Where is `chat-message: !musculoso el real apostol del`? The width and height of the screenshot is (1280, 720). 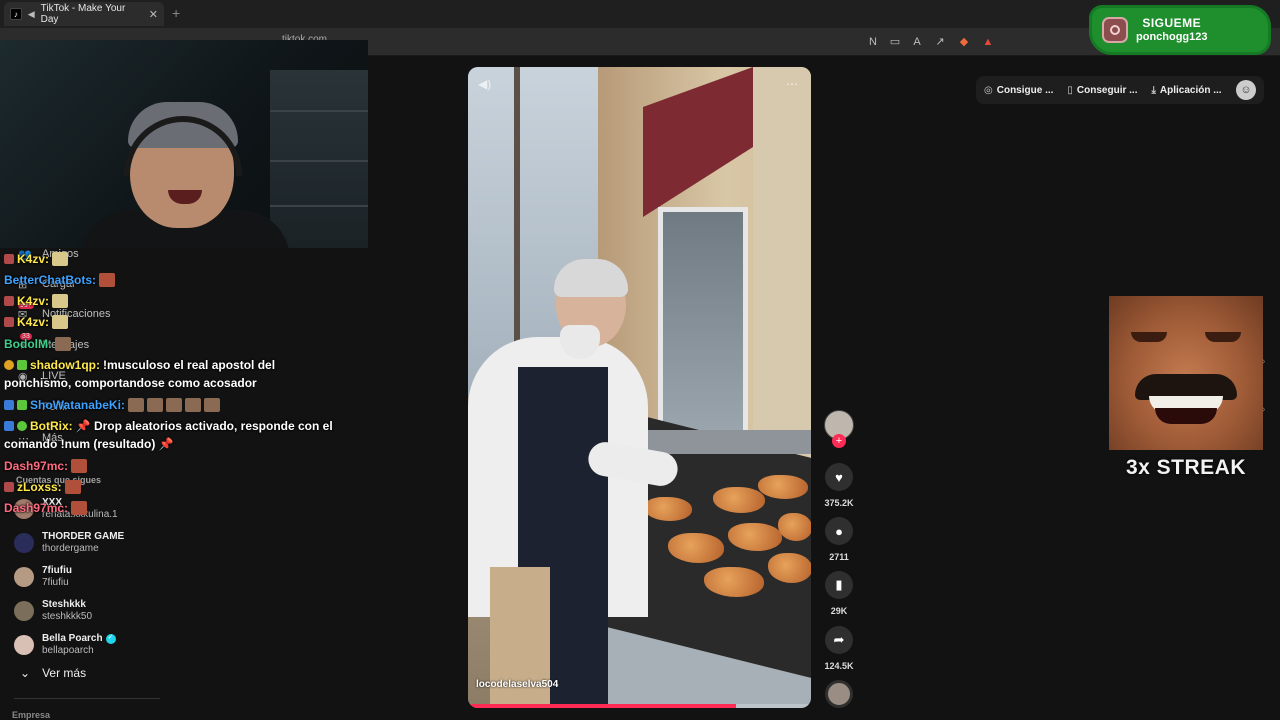
chat-message: !musculoso el real apostol del is located at coordinates (189, 365).